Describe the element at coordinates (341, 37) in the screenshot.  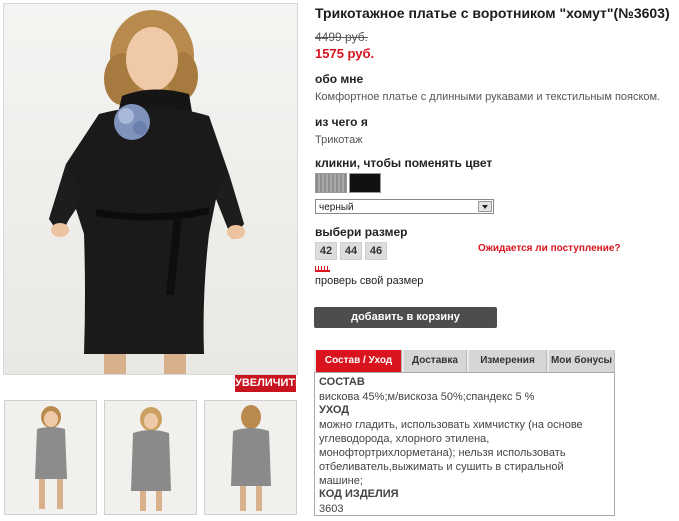
I see `old-price: 4499 руб.` at that location.